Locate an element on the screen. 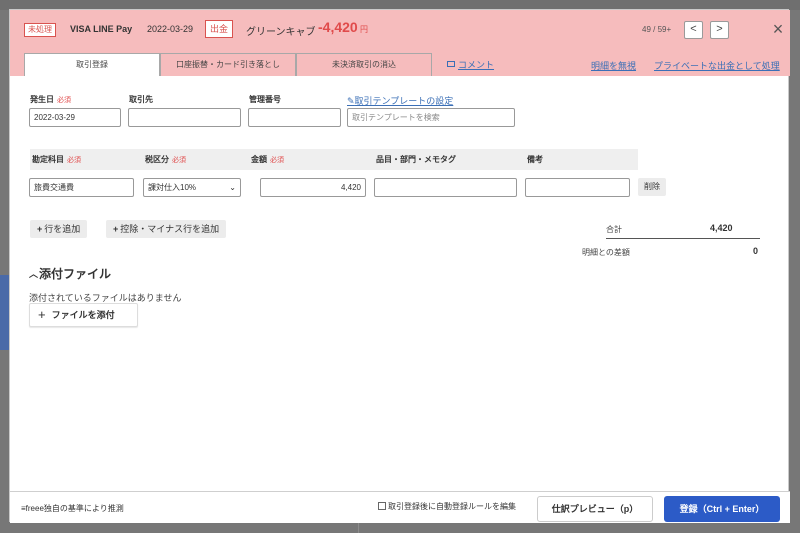 The height and width of the screenshot is (533, 800). comment-link: コメント is located at coordinates (470, 64).